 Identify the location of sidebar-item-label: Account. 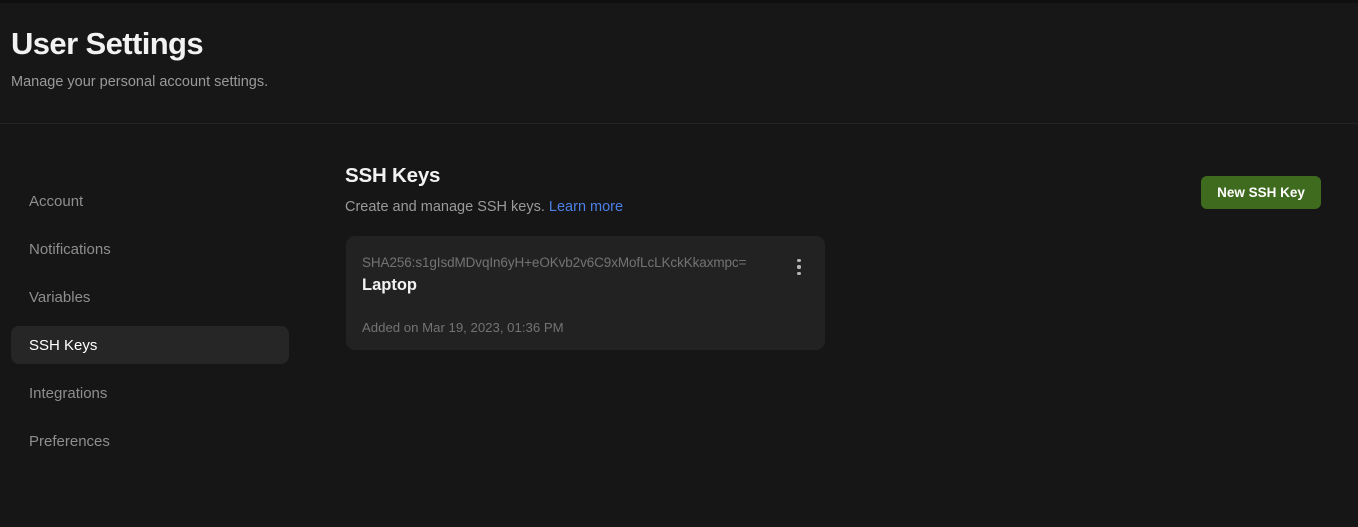
(56, 201).